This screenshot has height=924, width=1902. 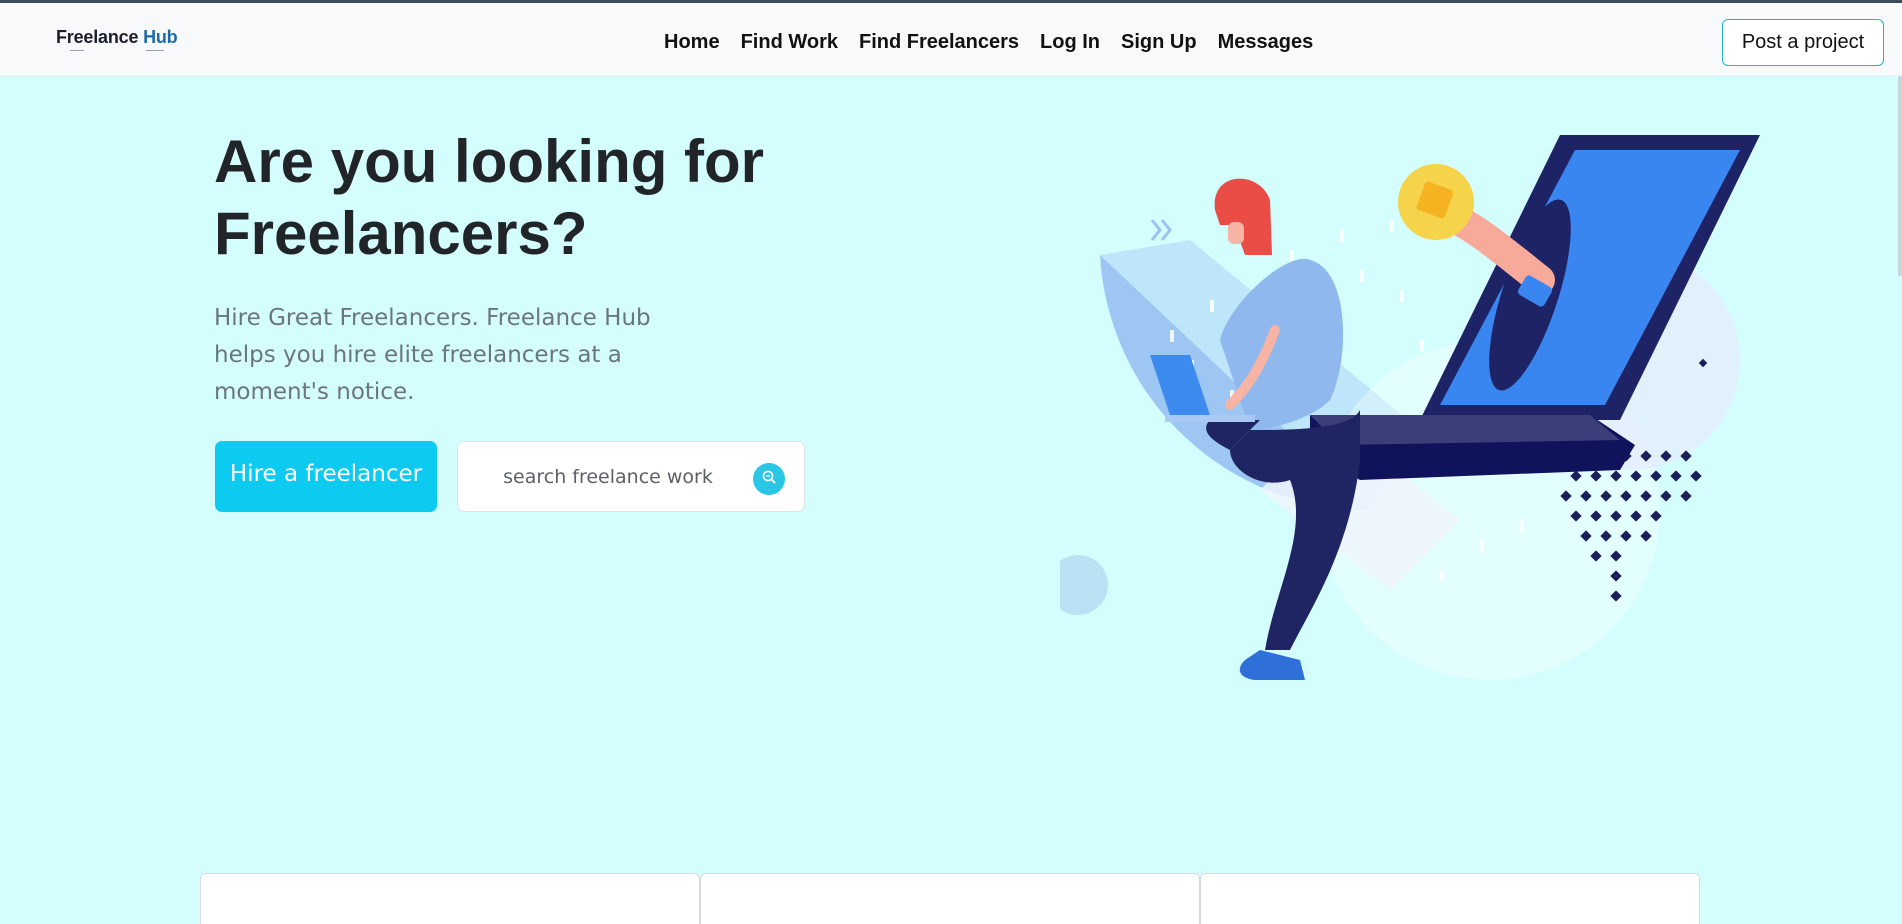 I want to click on nav-link-find-work: Find Work, so click(x=789, y=42).